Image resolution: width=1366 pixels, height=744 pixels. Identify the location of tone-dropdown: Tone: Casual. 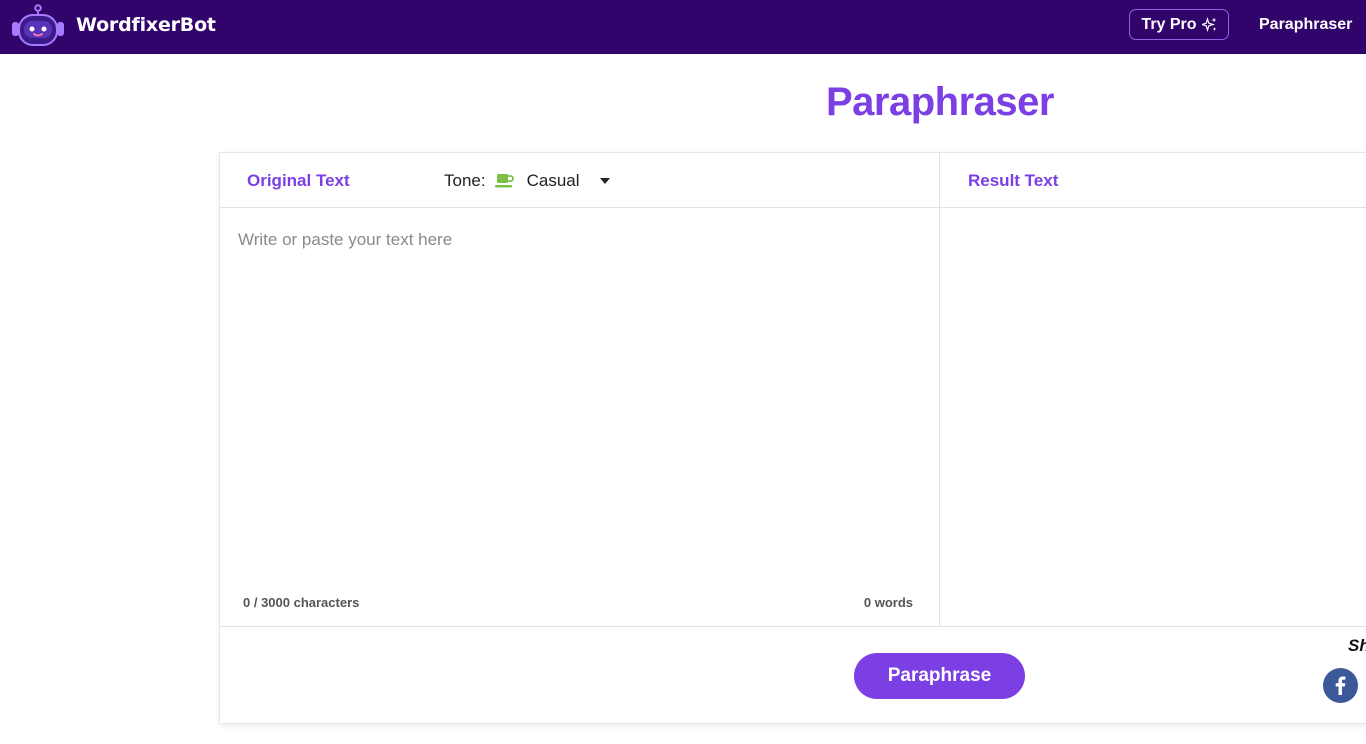
(527, 181).